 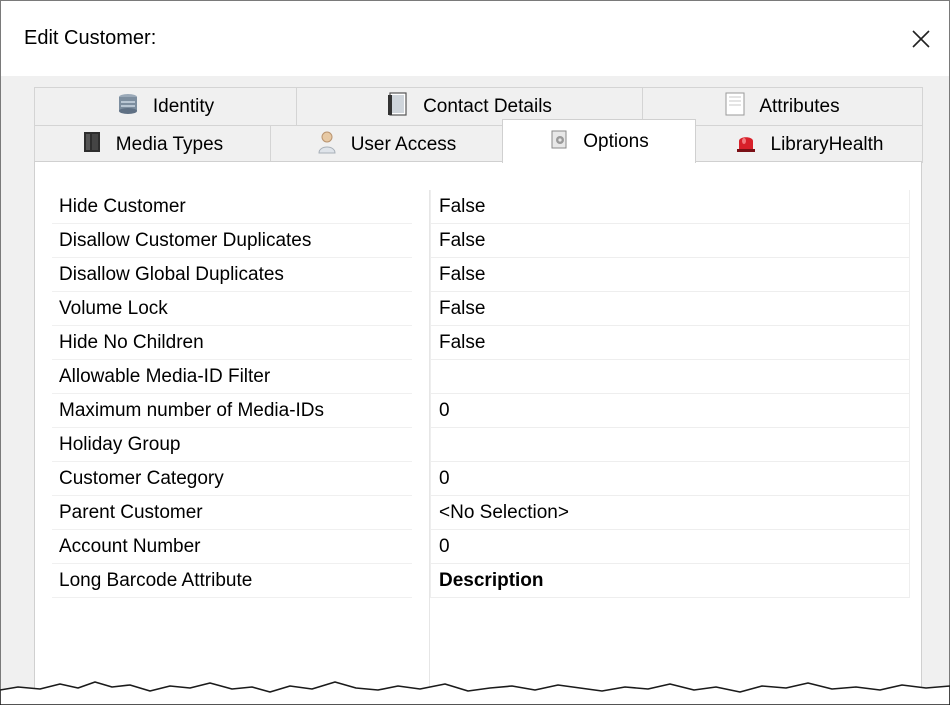 What do you see at coordinates (128, 107) in the screenshot?
I see `server-icon` at bounding box center [128, 107].